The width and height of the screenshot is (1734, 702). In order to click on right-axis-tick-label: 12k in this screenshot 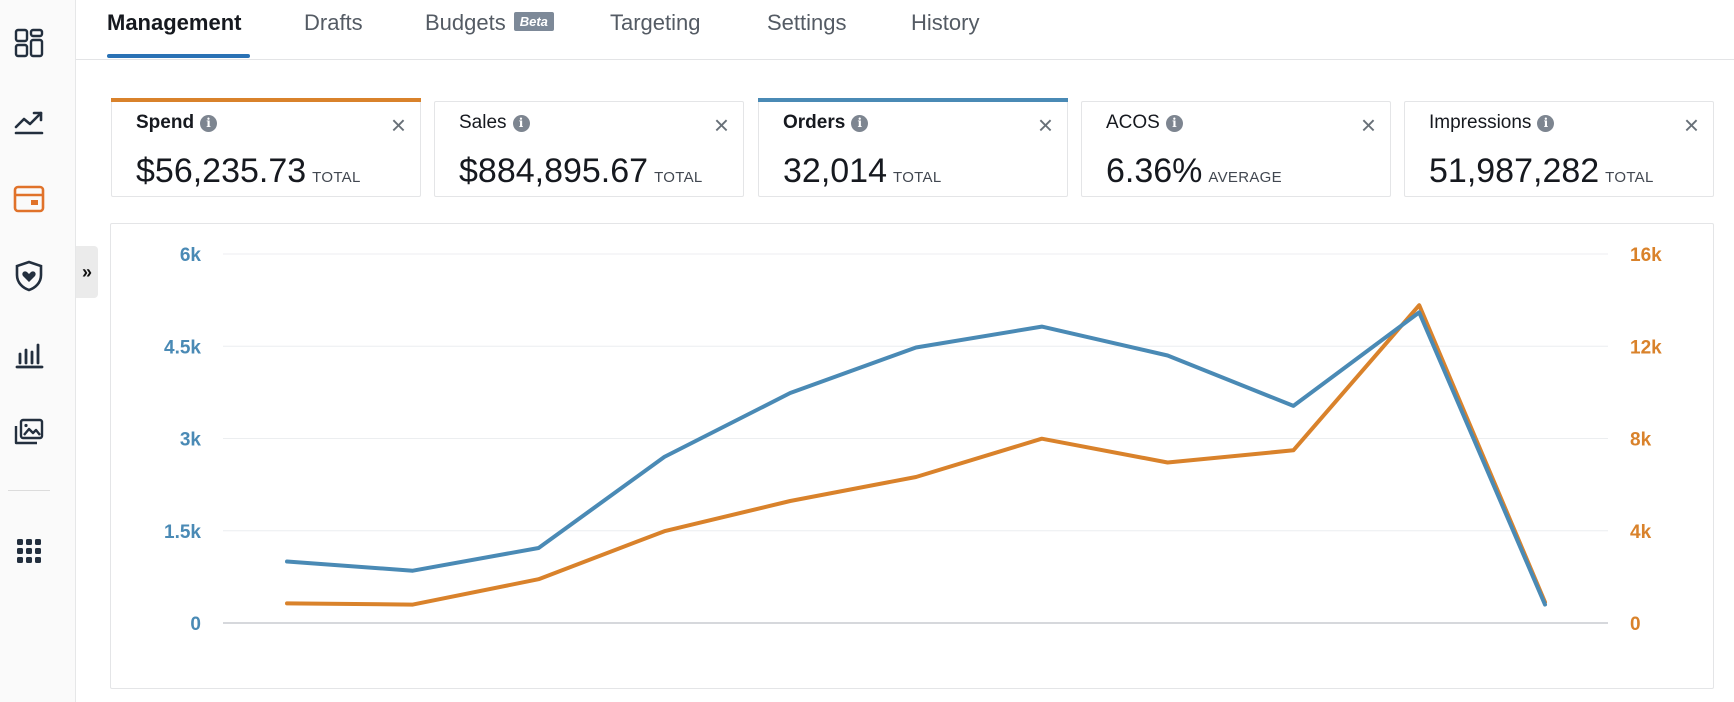, I will do `click(1646, 347)`.